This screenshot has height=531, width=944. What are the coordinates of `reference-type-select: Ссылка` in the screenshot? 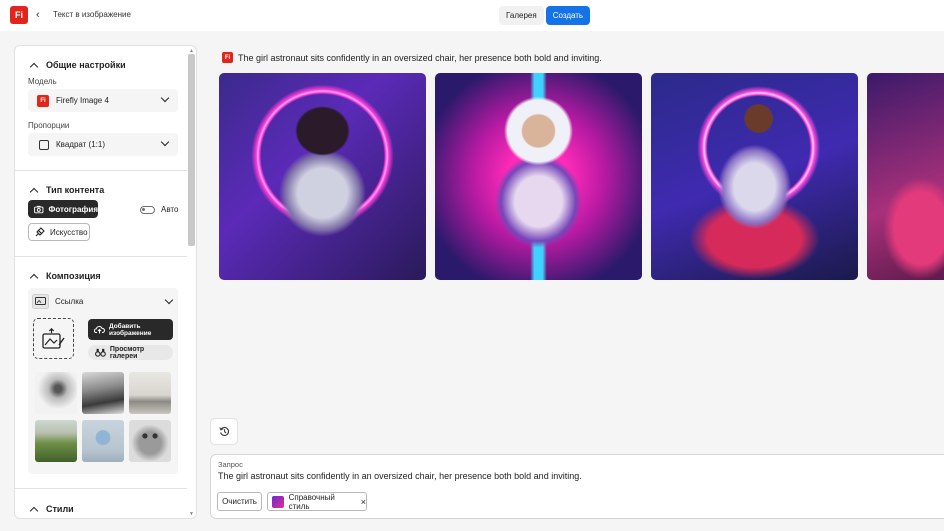 It's located at (105, 301).